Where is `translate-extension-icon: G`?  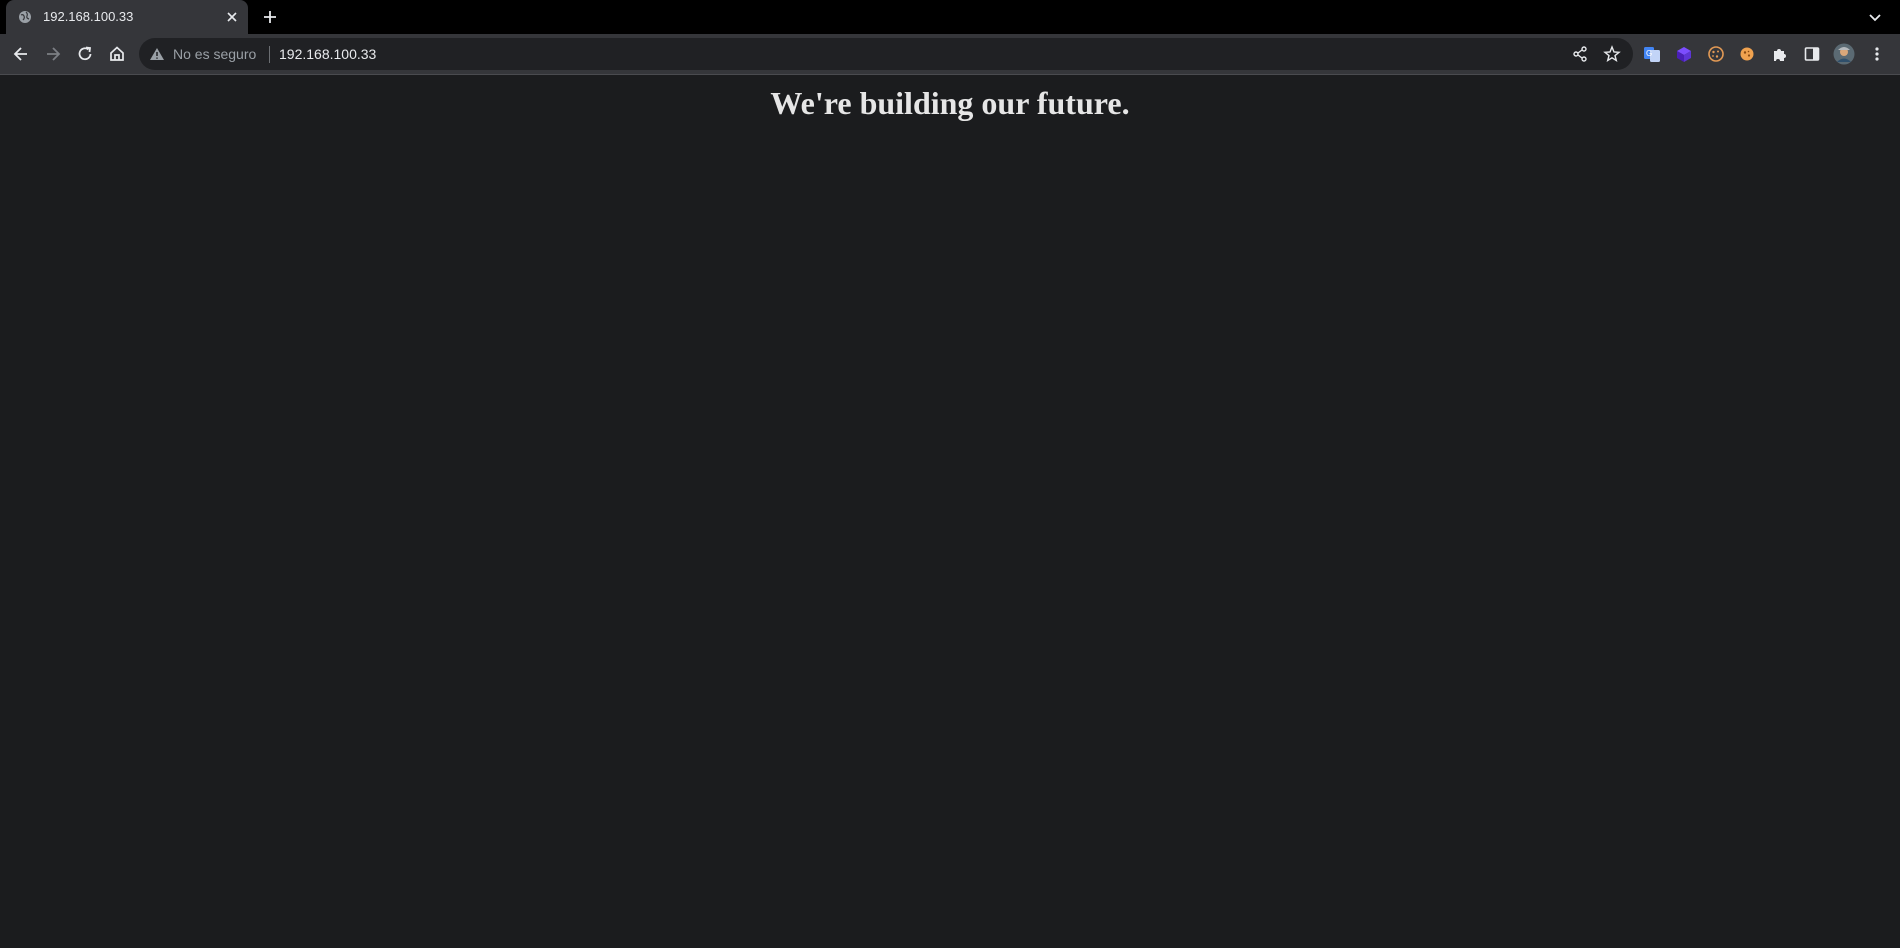 translate-extension-icon: G is located at coordinates (1652, 54).